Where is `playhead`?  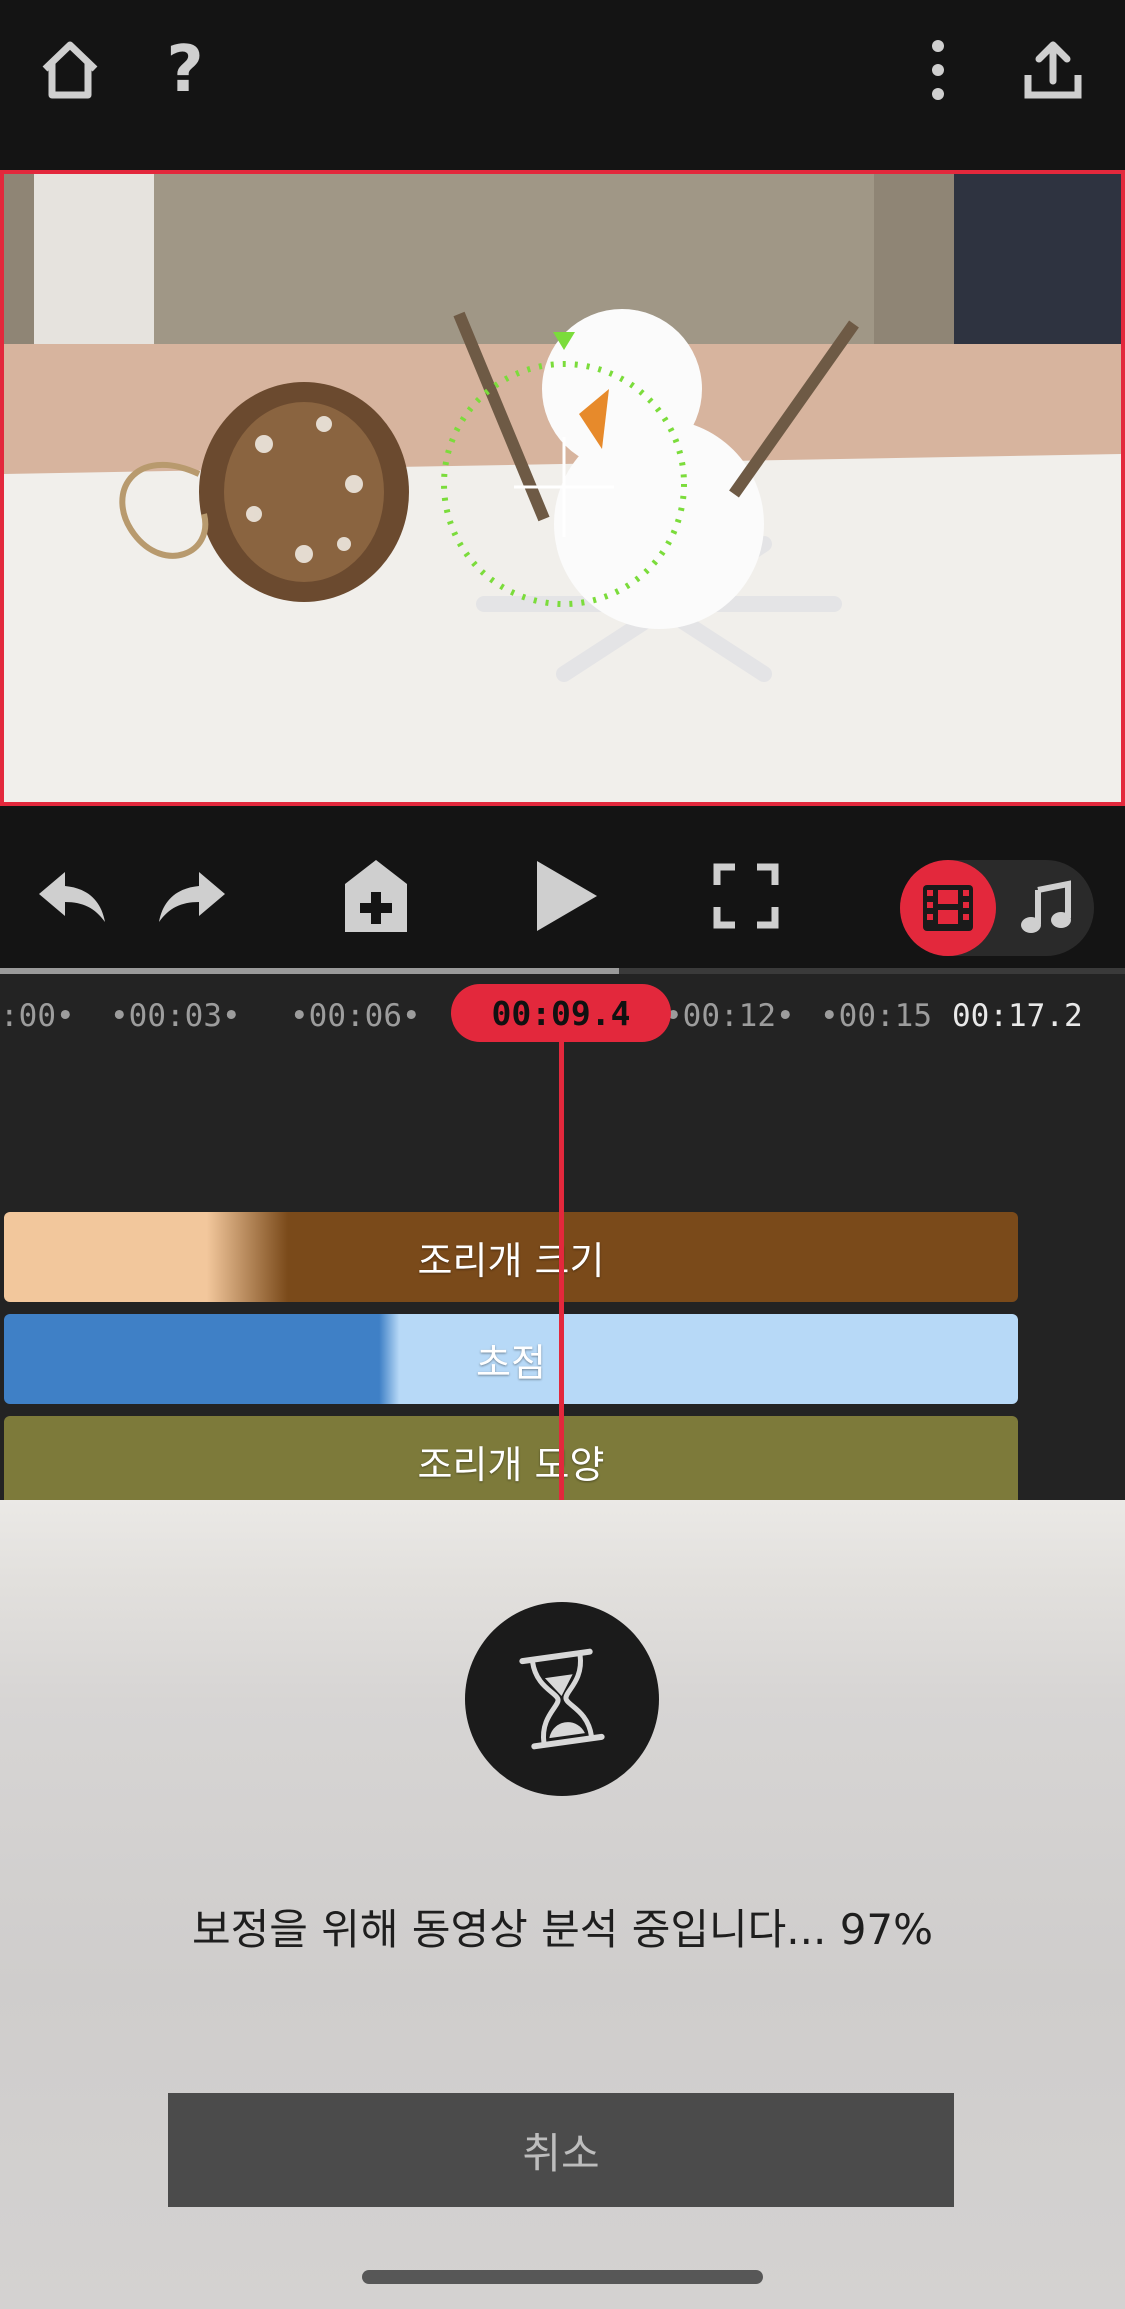 playhead is located at coordinates (561, 1268).